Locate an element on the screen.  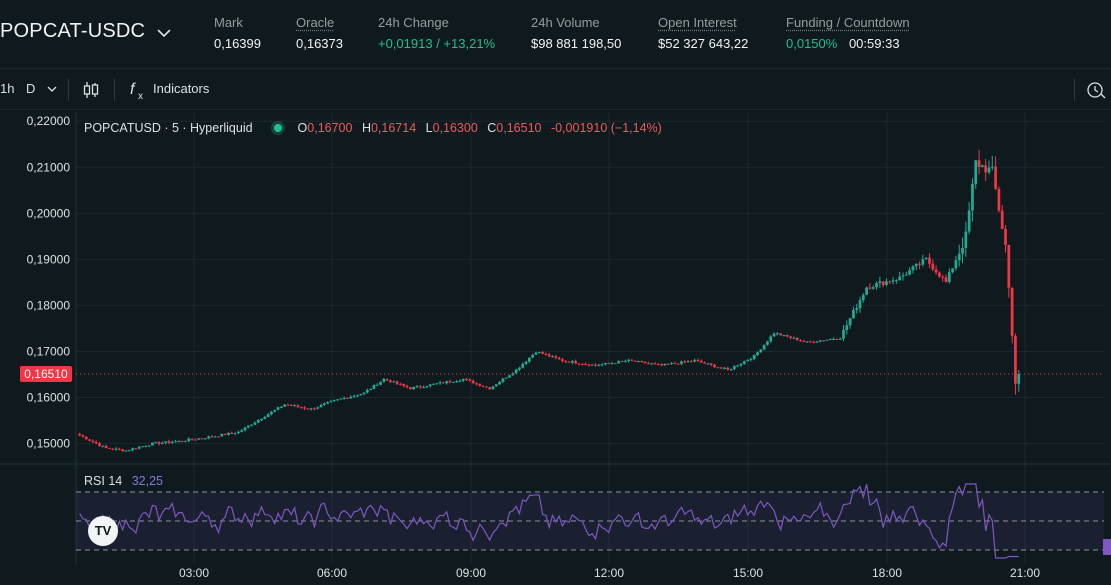
symbol-label: POPCATUSD · 5 · Hyperliquid is located at coordinates (168, 128).